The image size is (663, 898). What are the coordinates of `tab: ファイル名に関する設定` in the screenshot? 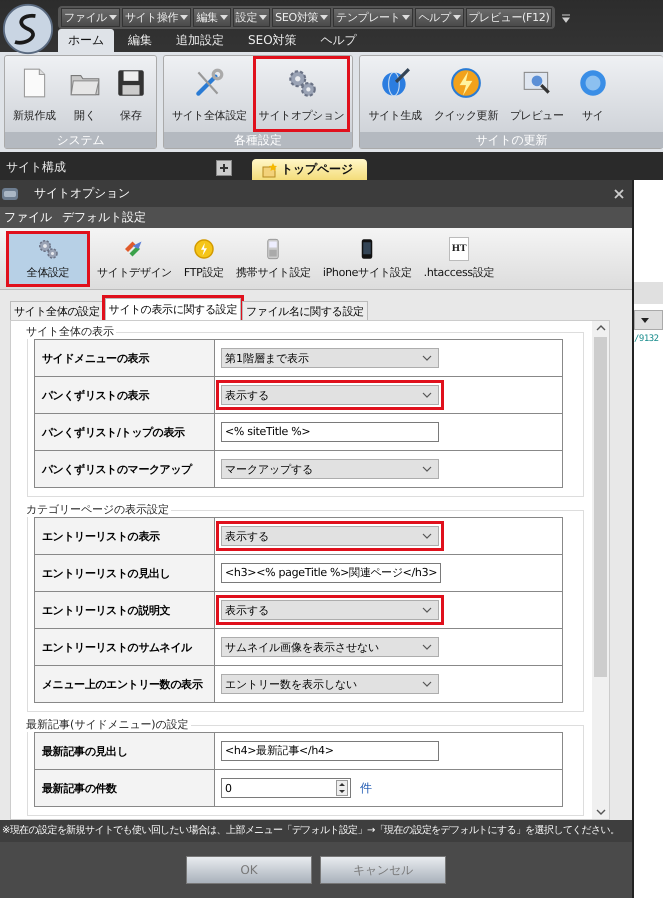 It's located at (305, 310).